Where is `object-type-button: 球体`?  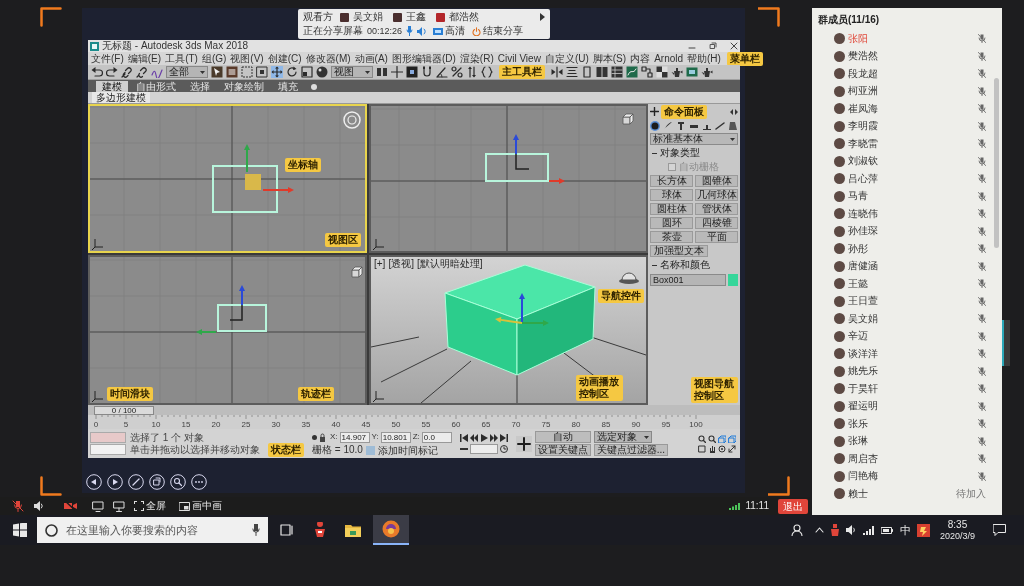 object-type-button: 球体 is located at coordinates (671, 195).